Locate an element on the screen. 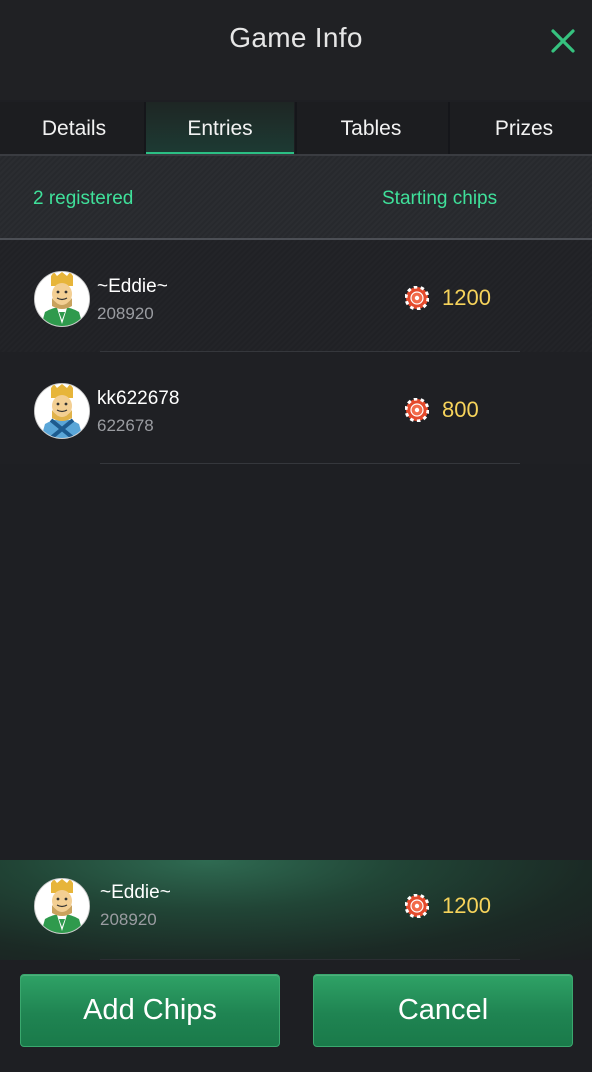 The width and height of the screenshot is (592, 1072). tab-tables: Tables is located at coordinates (371, 128).